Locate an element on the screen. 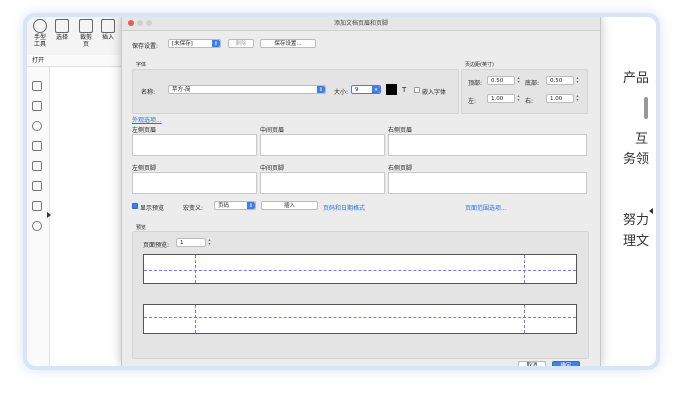 The width and height of the screenshot is (684, 402). top-margin-stepper: ▴ ▾ is located at coordinates (518, 80).